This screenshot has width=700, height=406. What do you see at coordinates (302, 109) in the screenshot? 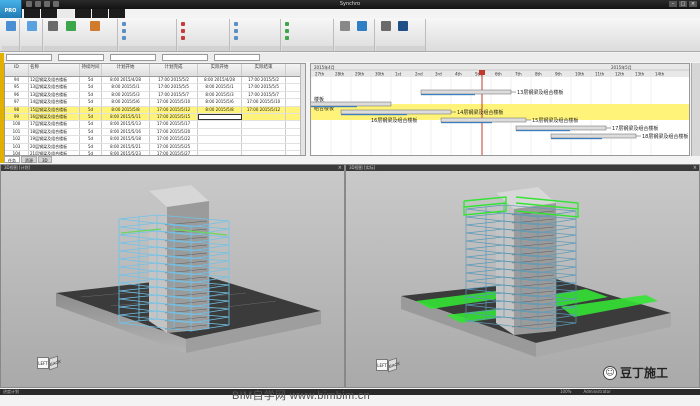
I see `grid-scrollbar` at bounding box center [302, 109].